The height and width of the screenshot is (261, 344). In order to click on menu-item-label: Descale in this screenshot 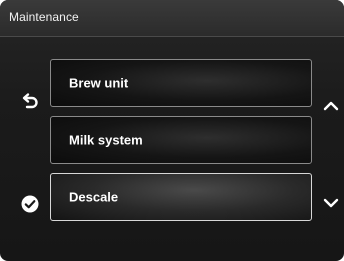, I will do `click(94, 197)`.